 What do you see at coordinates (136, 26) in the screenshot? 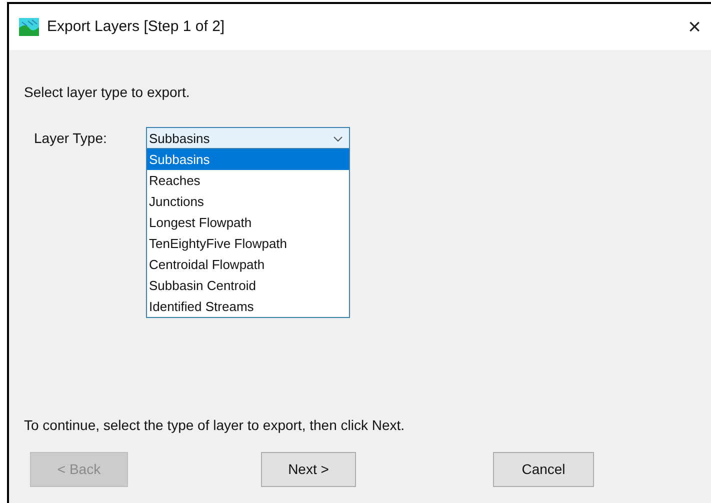
I see `window-title: Export Layers [Step 1 of 2]` at bounding box center [136, 26].